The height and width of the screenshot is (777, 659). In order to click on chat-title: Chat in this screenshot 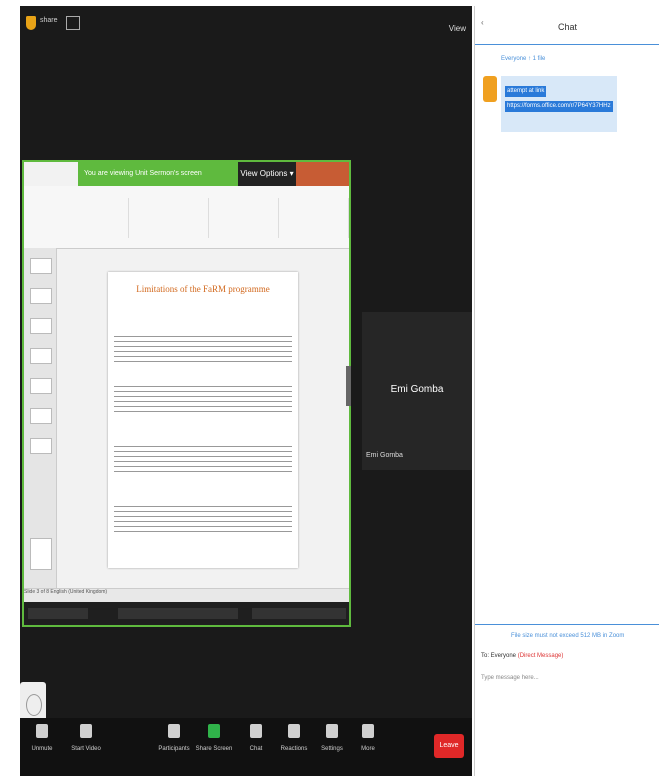, I will do `click(567, 27)`.